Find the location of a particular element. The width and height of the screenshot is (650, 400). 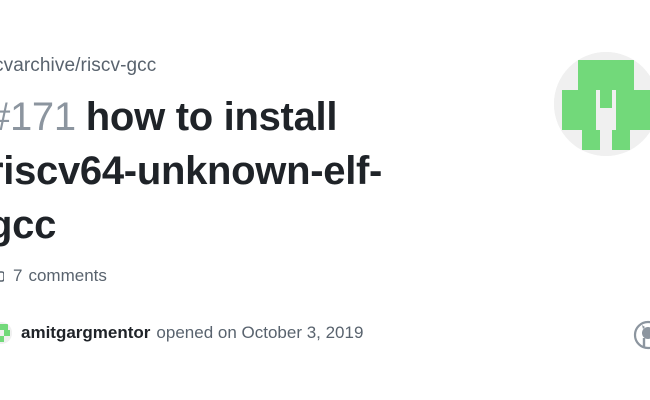

author-name: amitgargmentor is located at coordinates (85, 333).